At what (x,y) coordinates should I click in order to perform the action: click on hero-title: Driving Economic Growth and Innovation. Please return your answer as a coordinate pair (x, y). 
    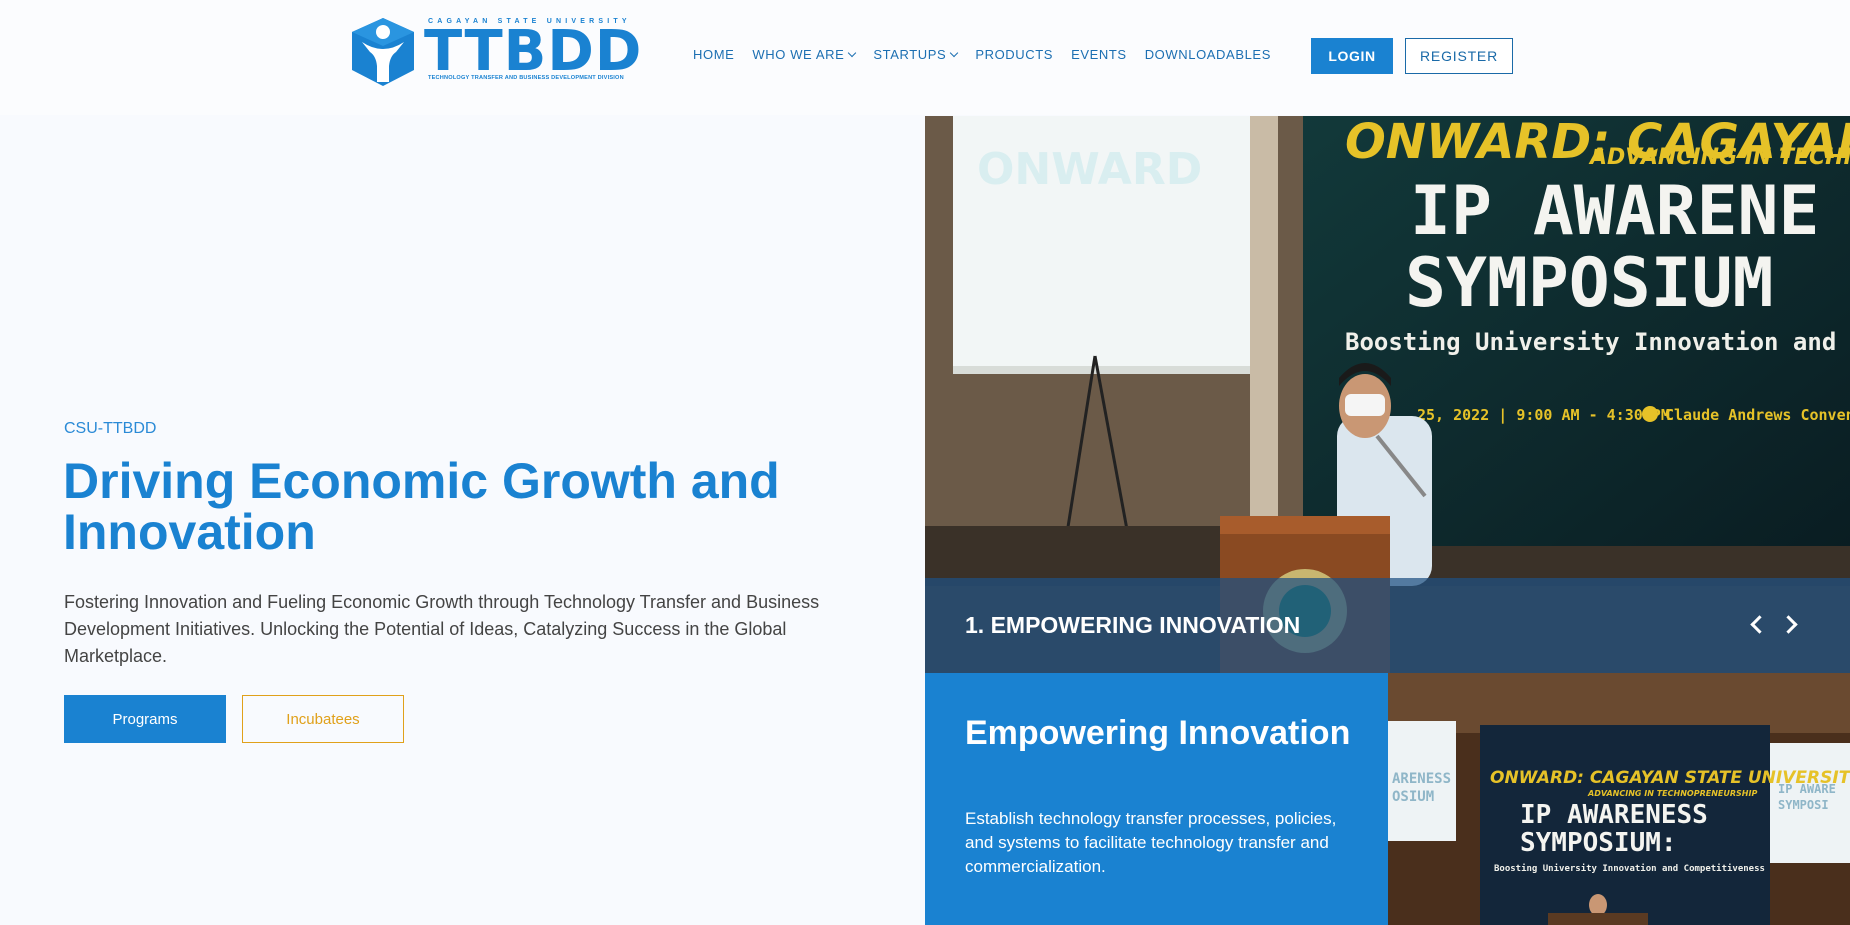
    Looking at the image, I should click on (421, 506).